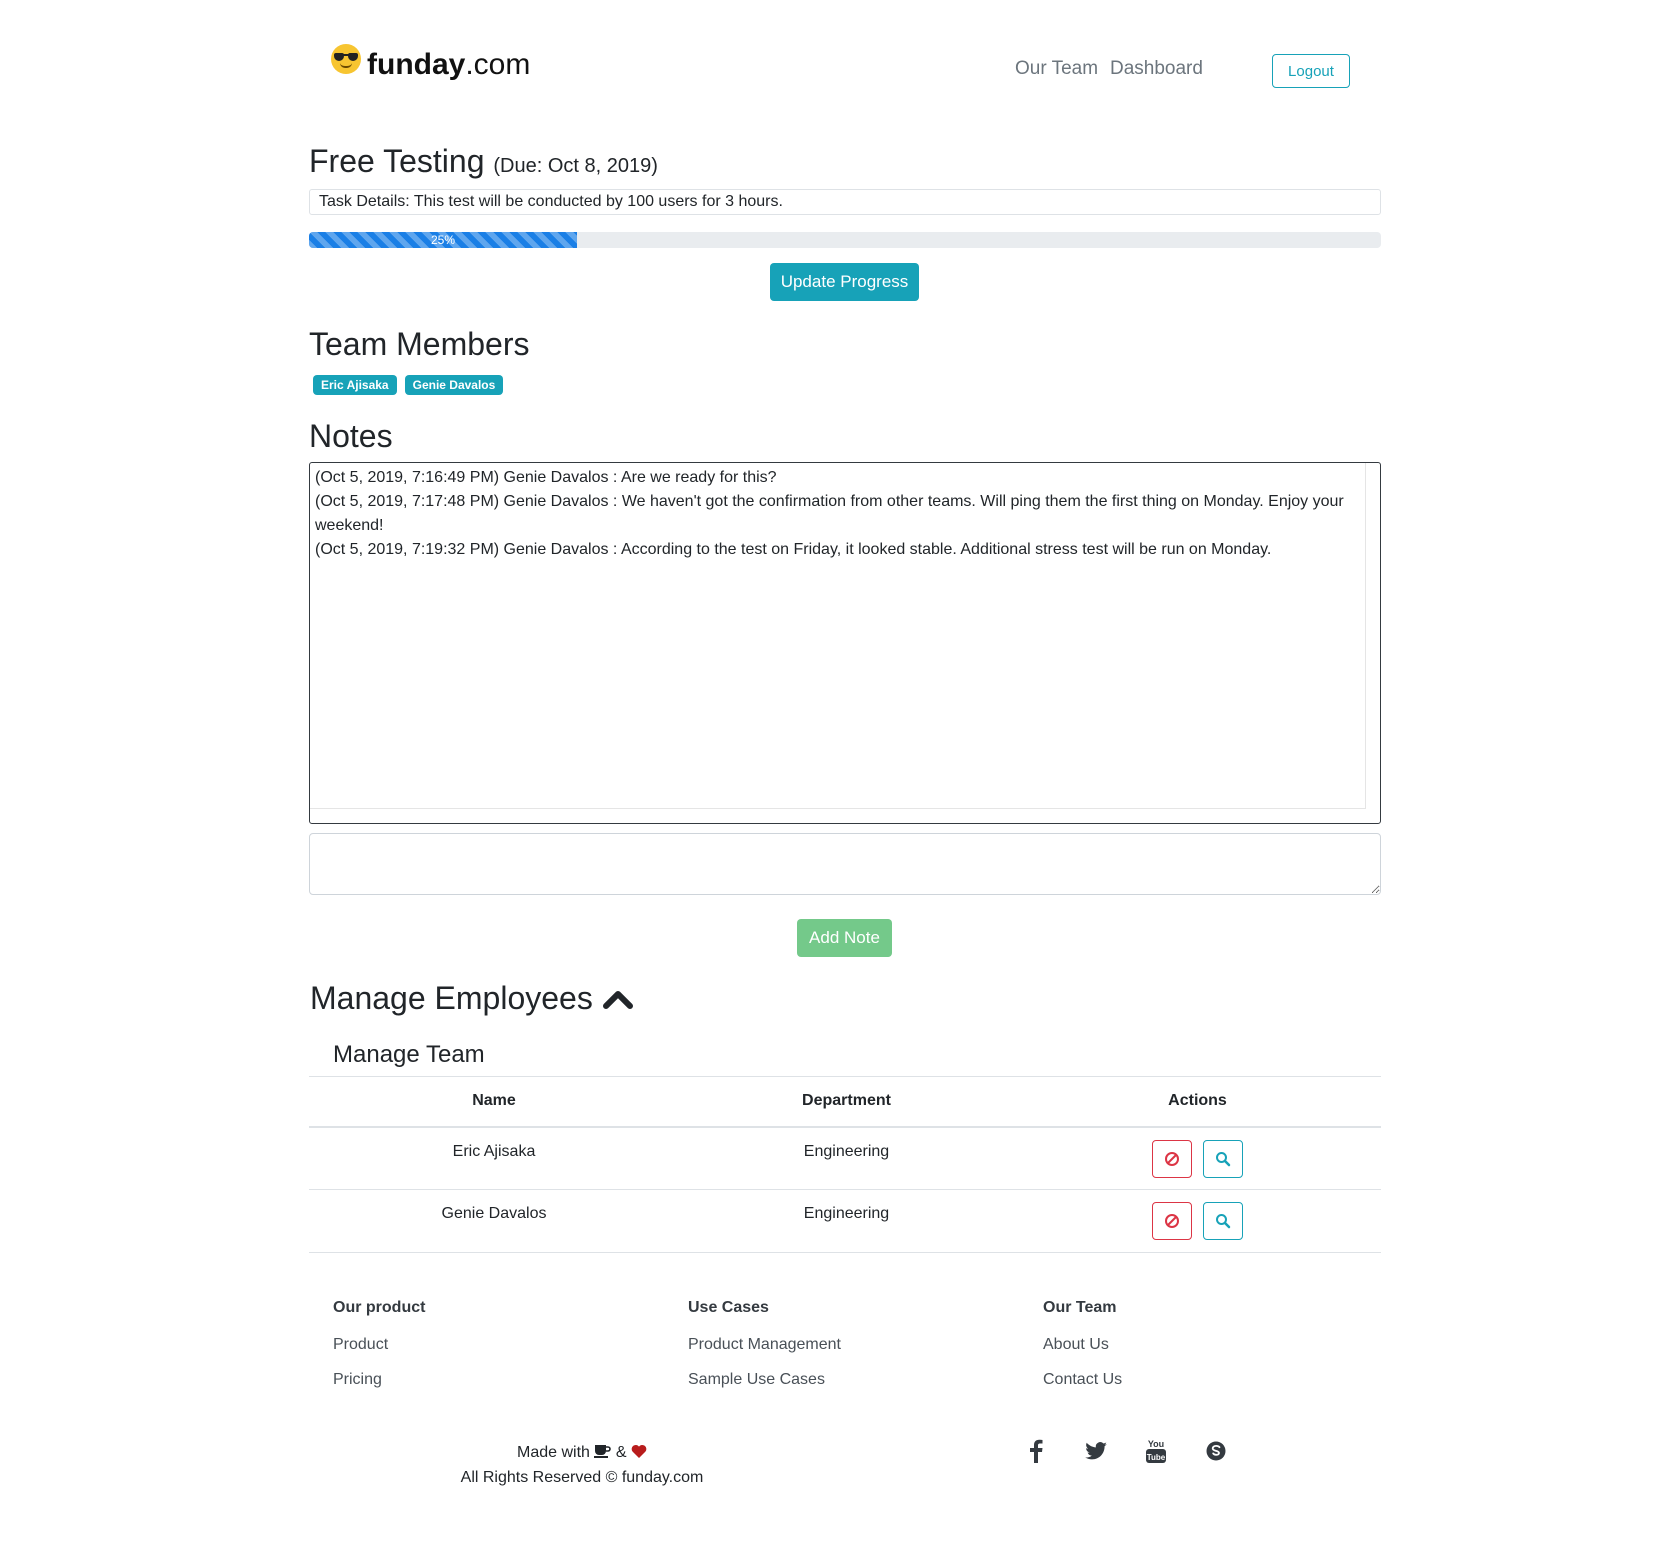 This screenshot has height=1545, width=1680. I want to click on team-members-heading: Team Members, so click(419, 344).